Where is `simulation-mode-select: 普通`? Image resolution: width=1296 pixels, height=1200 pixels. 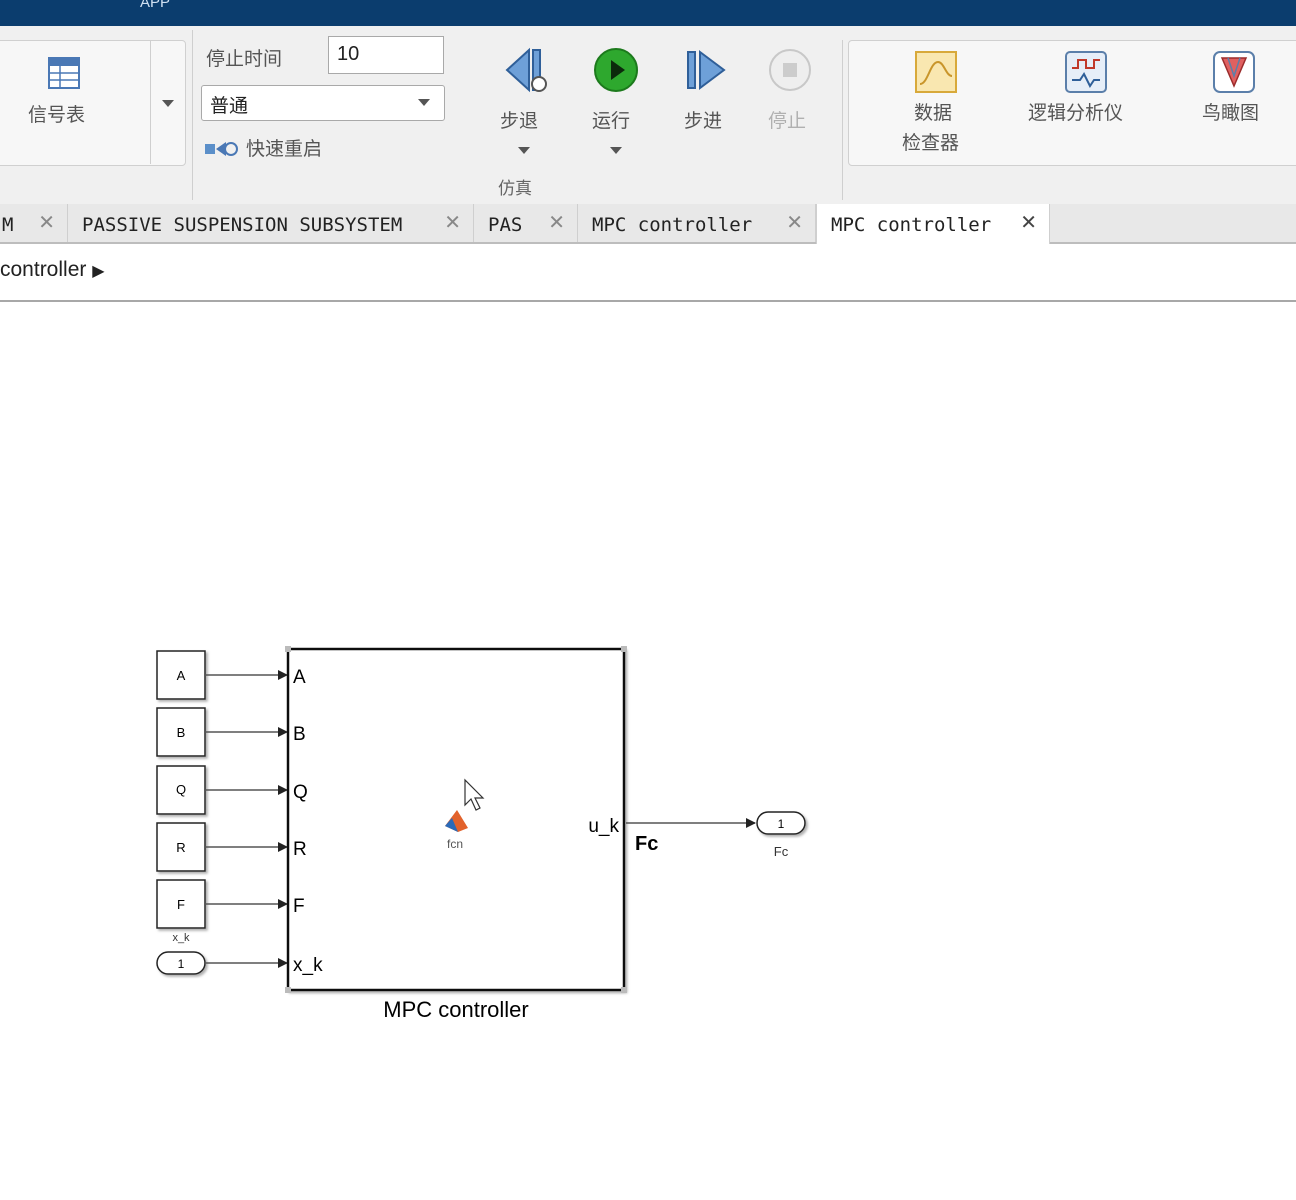
simulation-mode-select: 普通 is located at coordinates (323, 103).